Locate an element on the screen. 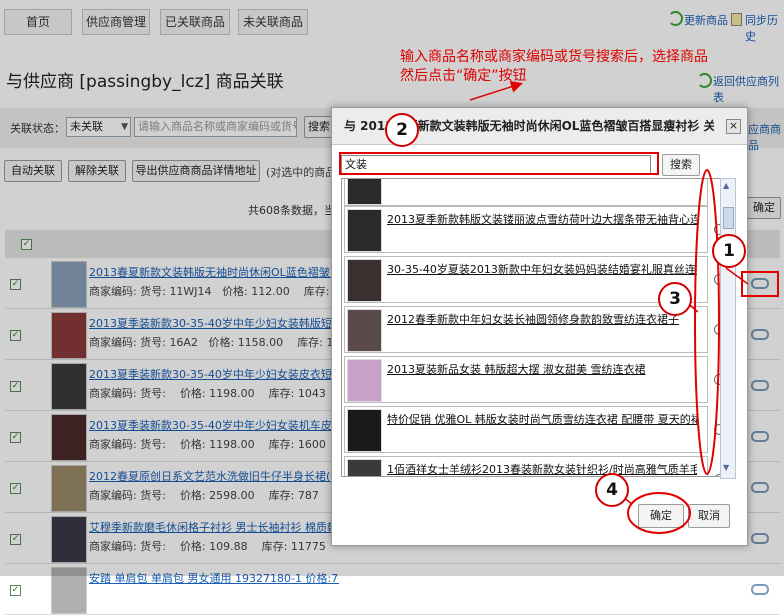  list-item: 2013夏季新款韩版文装镂丽波点雪纺荷叶边大摆条带无袖背心连衣裙 is located at coordinates (526, 229).